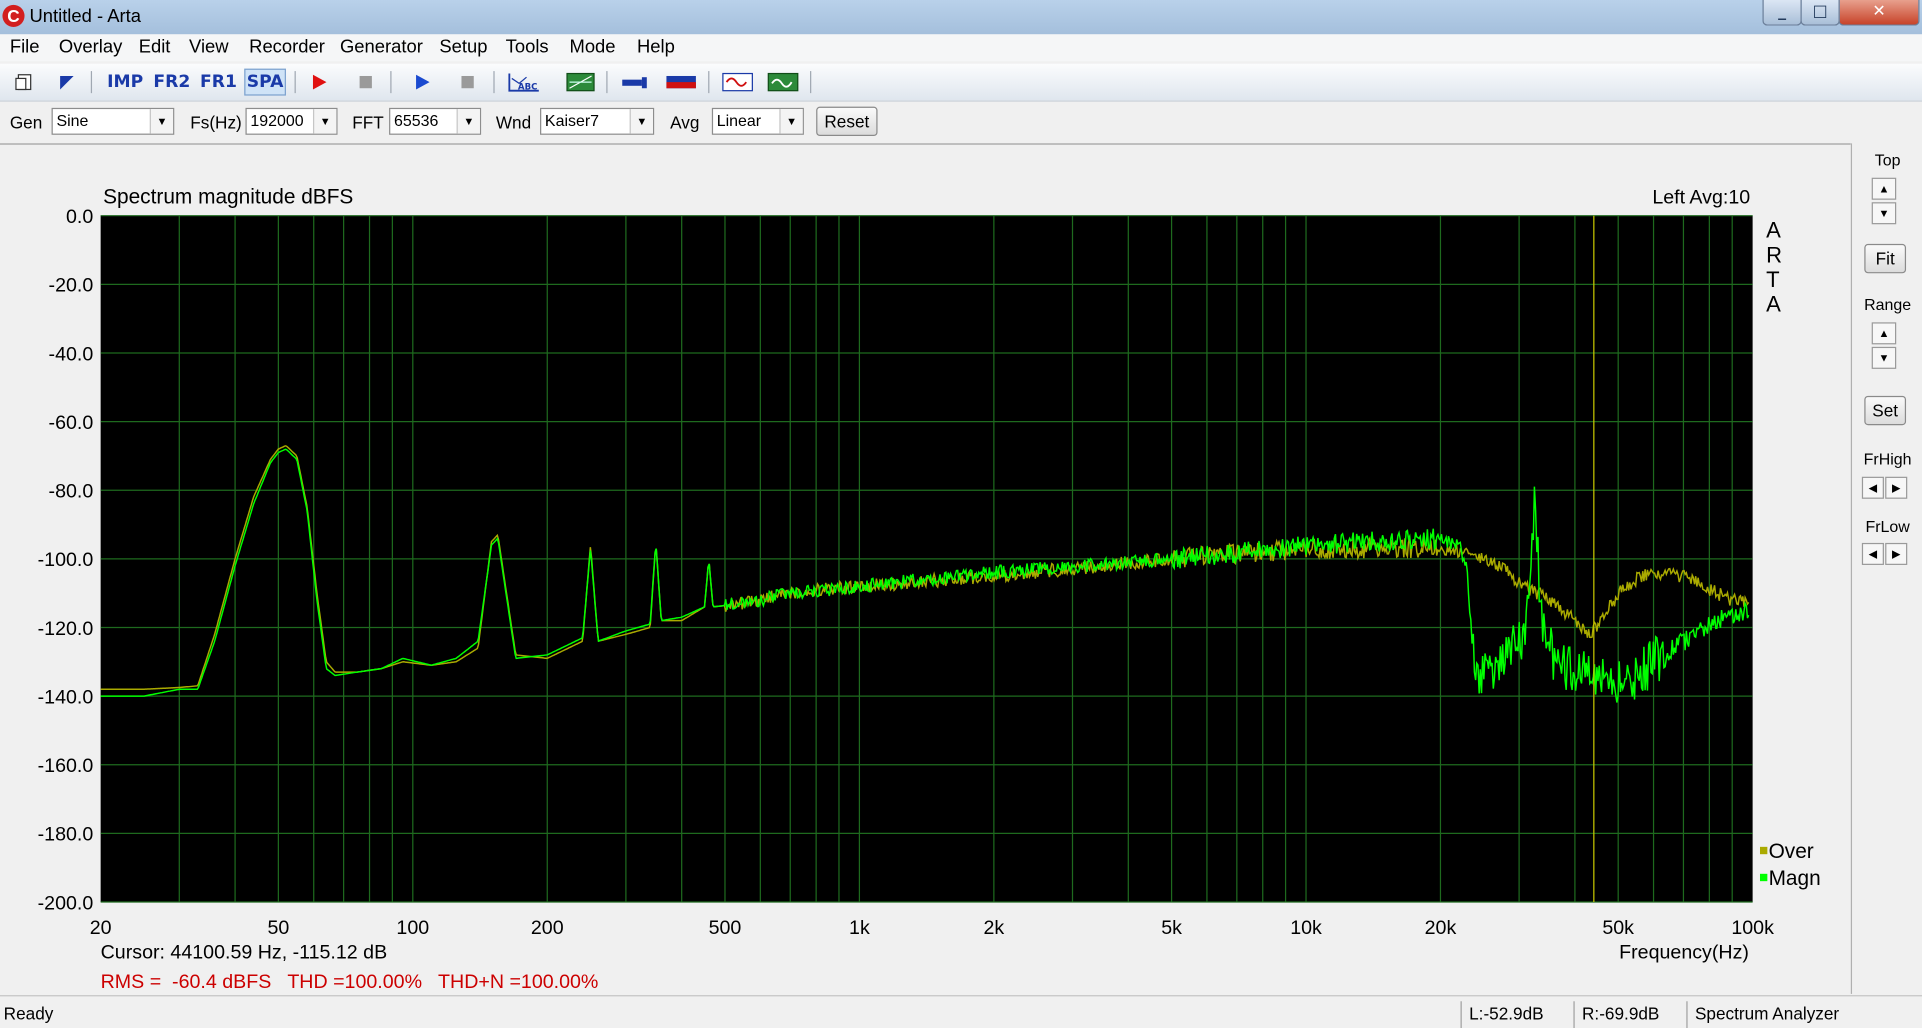 Image resolution: width=1922 pixels, height=1028 pixels. What do you see at coordinates (66, 697) in the screenshot?
I see `y-tick-label: -140.0` at bounding box center [66, 697].